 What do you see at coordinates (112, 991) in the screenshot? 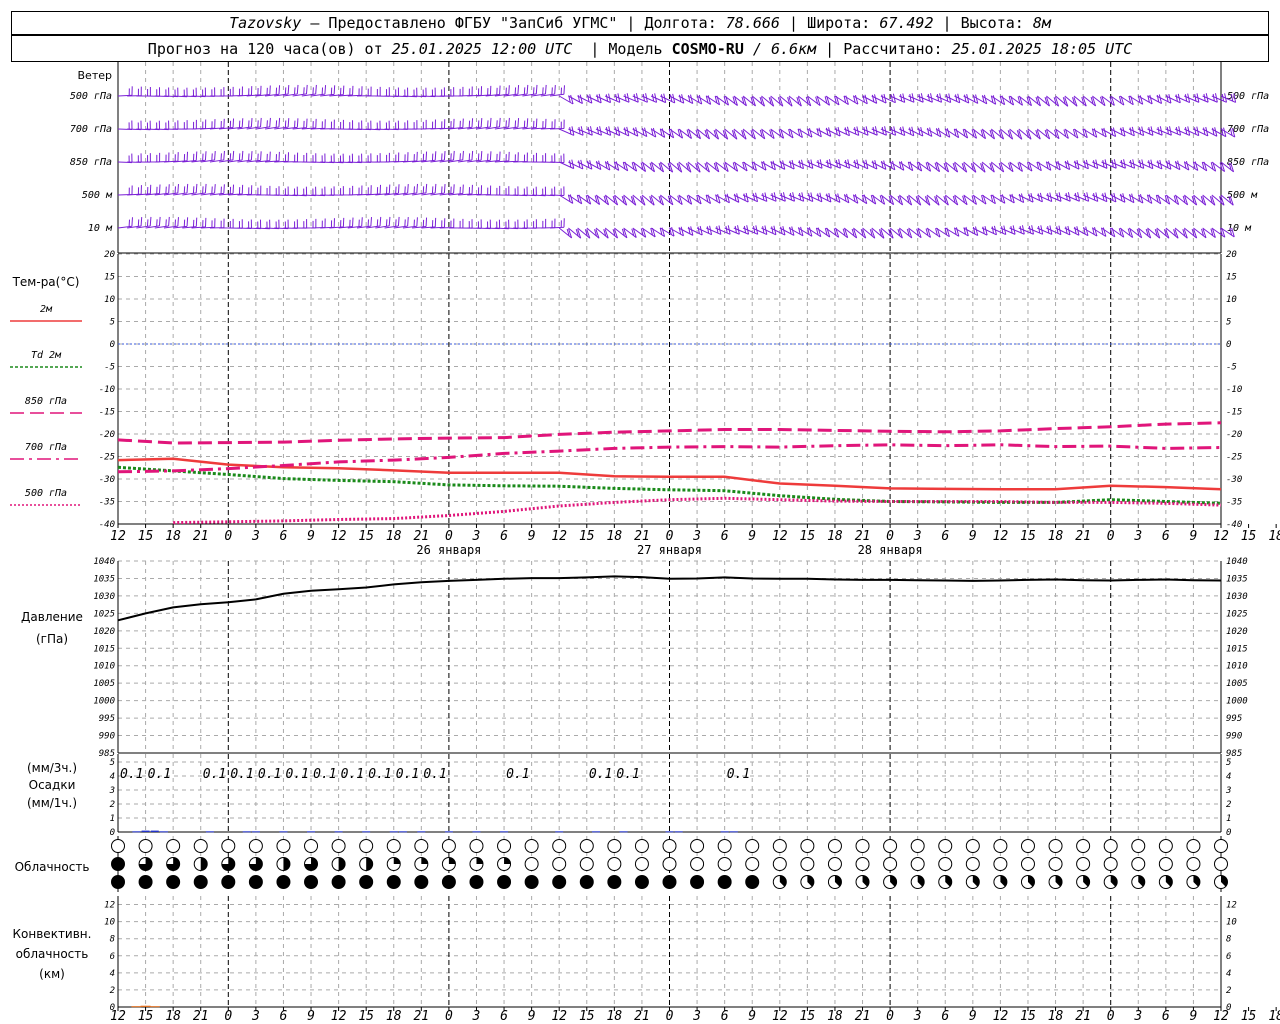
I see `conv-ytick-left: 2` at bounding box center [112, 991].